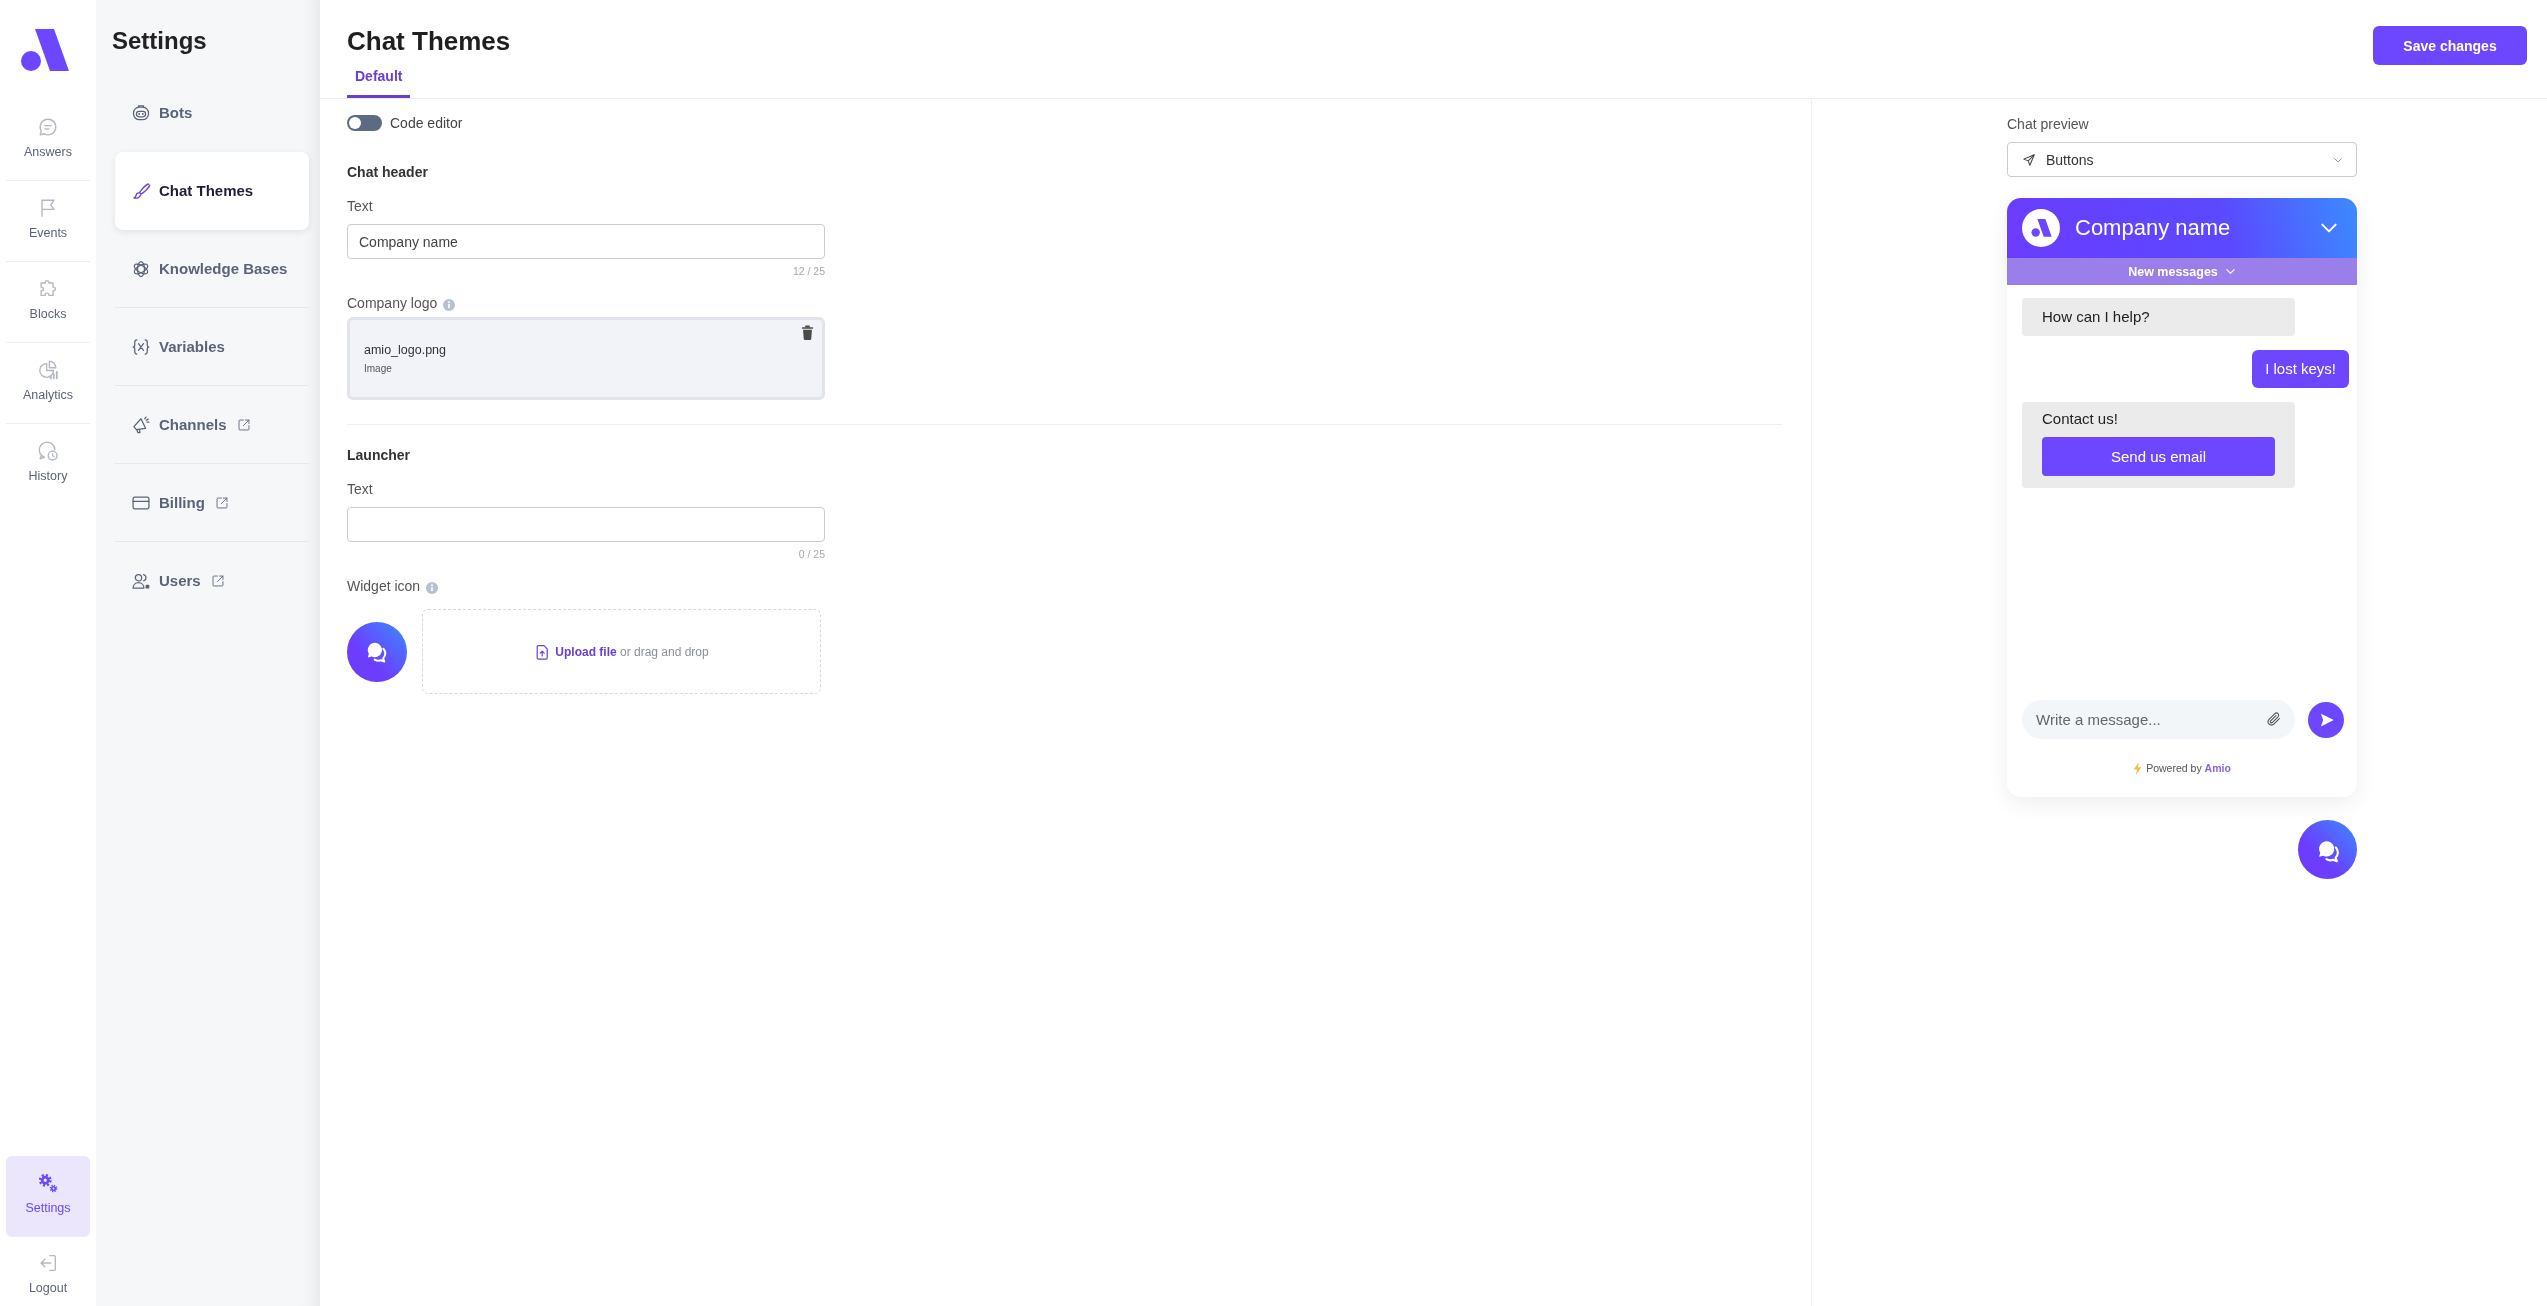 This screenshot has height=1306, width=2547. What do you see at coordinates (48, 302) in the screenshot?
I see `nav-item: Blocks` at bounding box center [48, 302].